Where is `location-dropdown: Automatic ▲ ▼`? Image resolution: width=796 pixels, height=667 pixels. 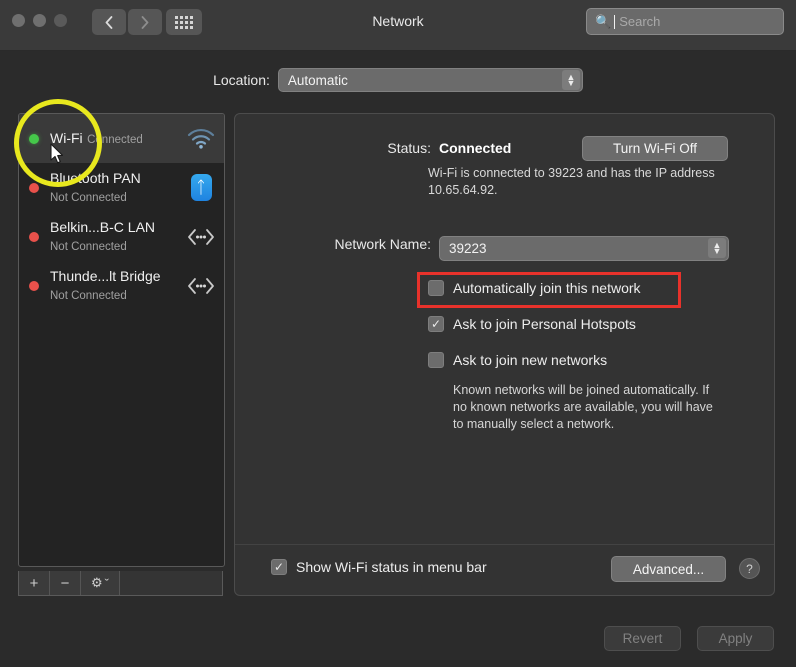 location-dropdown: Automatic ▲ ▼ is located at coordinates (430, 80).